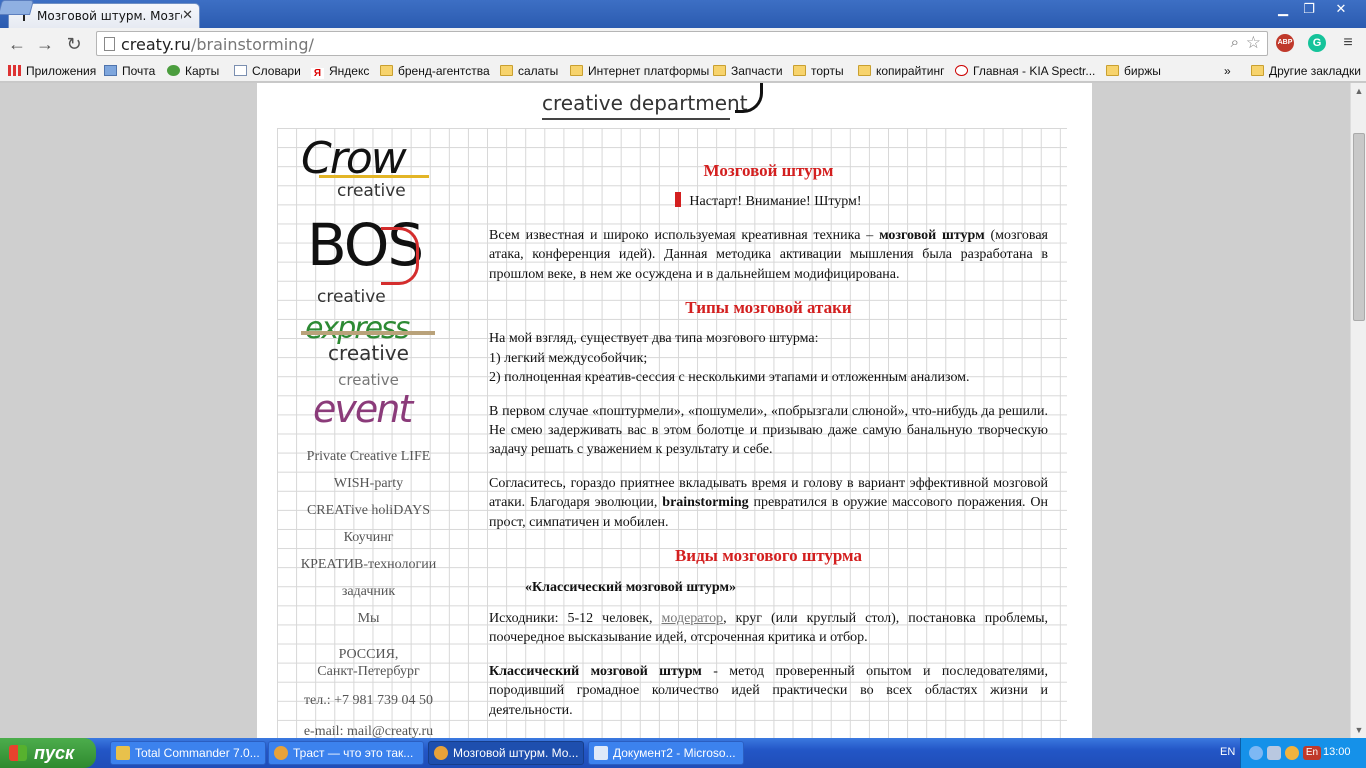  Describe the element at coordinates (601, 753) in the screenshot. I see `word-icon` at that location.